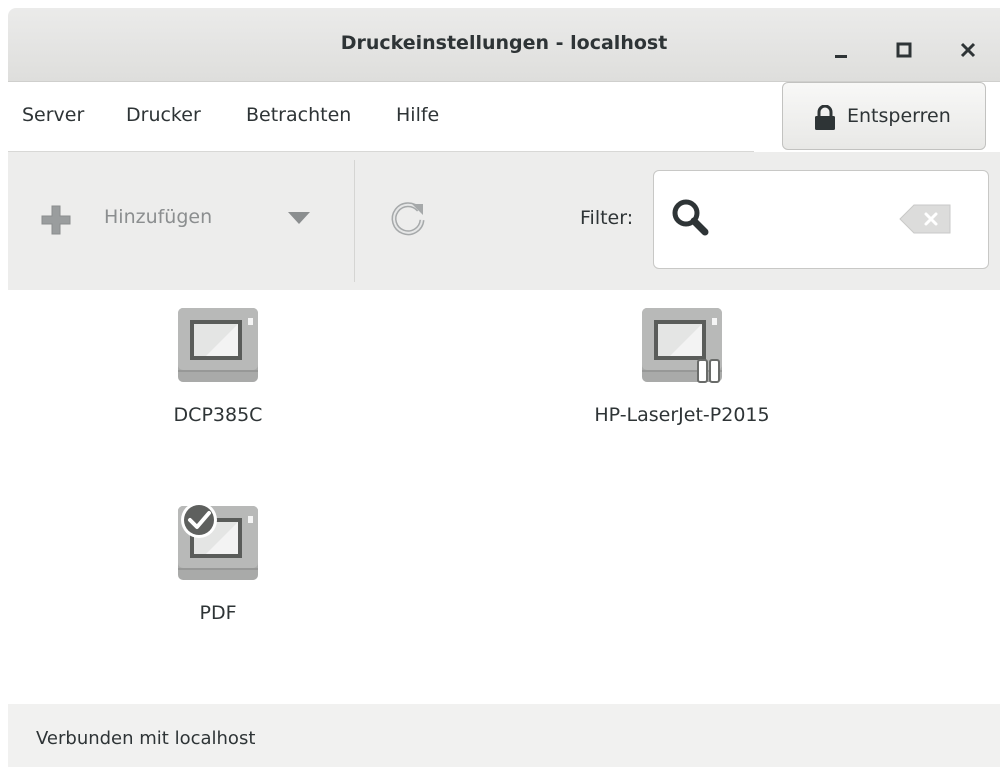  I want to click on refresh-icon, so click(408, 219).